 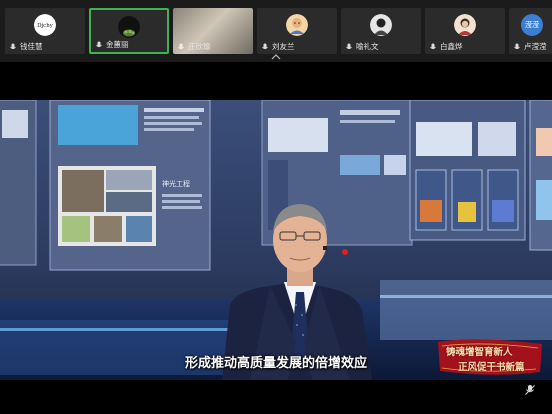 I want to click on chevron-up-icon, so click(x=276, y=57).